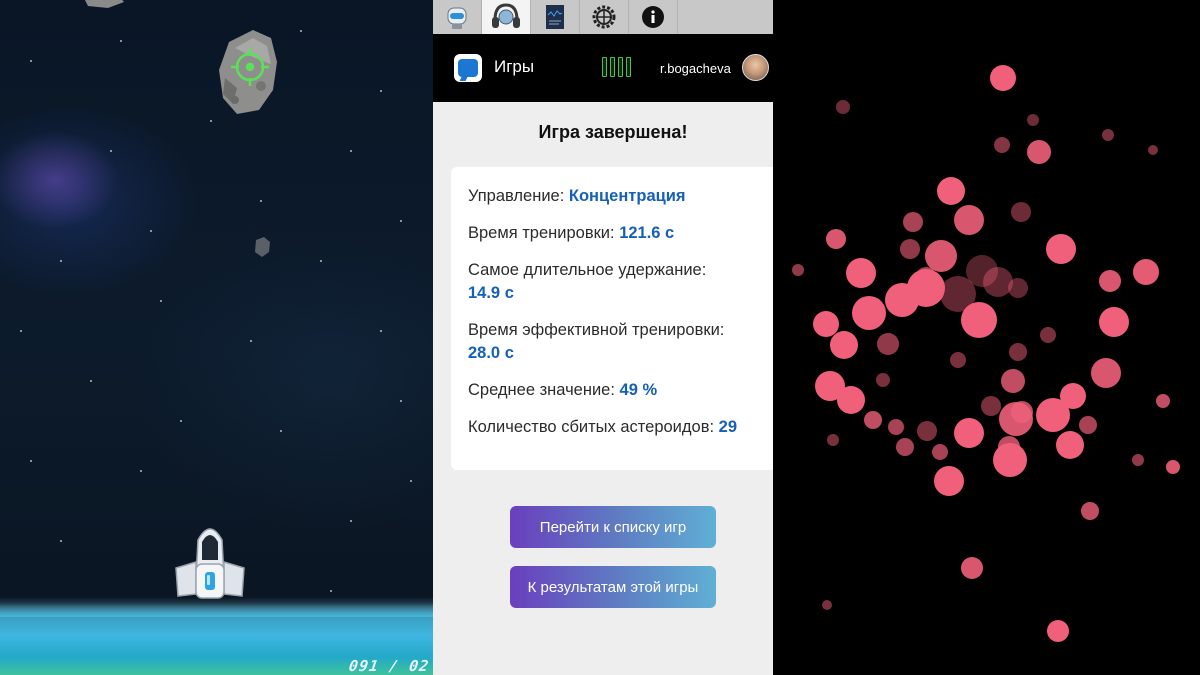 This screenshot has width=1200, height=675. Describe the element at coordinates (262, 247) in the screenshot. I see `small-asteroid` at that location.